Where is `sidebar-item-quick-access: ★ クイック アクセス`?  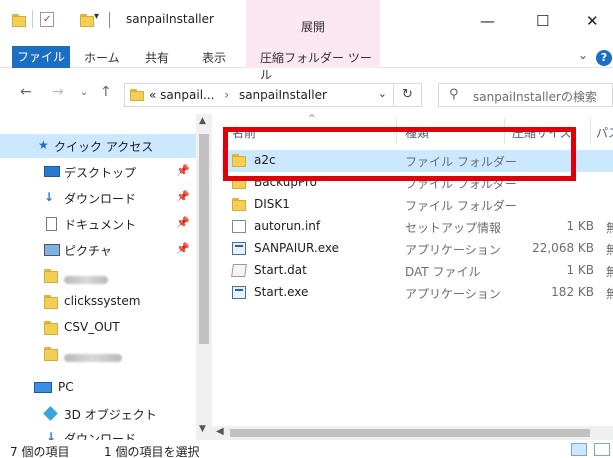
sidebar-item-quick-access: ★ クイック アクセス is located at coordinates (98, 146).